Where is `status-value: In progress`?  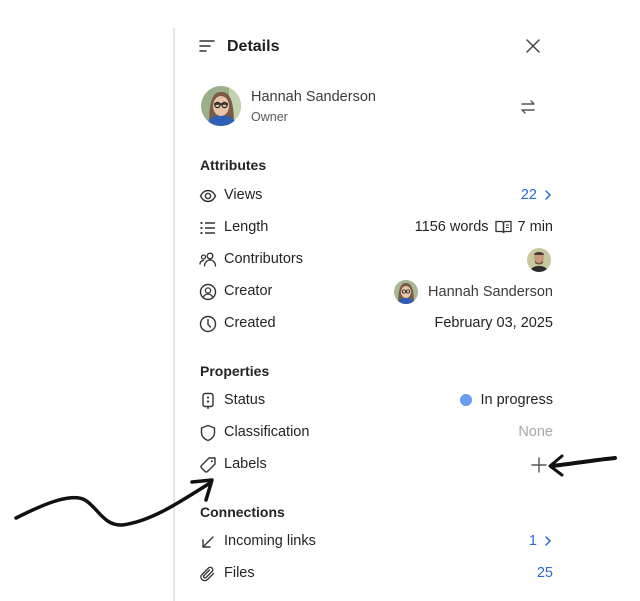 status-value: In progress is located at coordinates (506, 400).